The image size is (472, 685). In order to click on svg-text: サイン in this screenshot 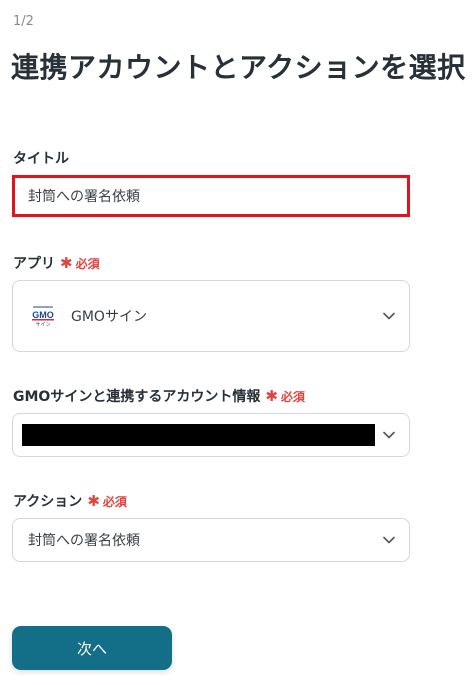, I will do `click(42, 324)`.